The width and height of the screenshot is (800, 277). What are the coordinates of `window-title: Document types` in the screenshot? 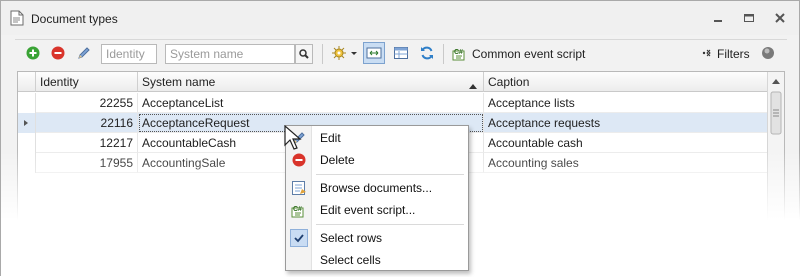 It's located at (74, 19).